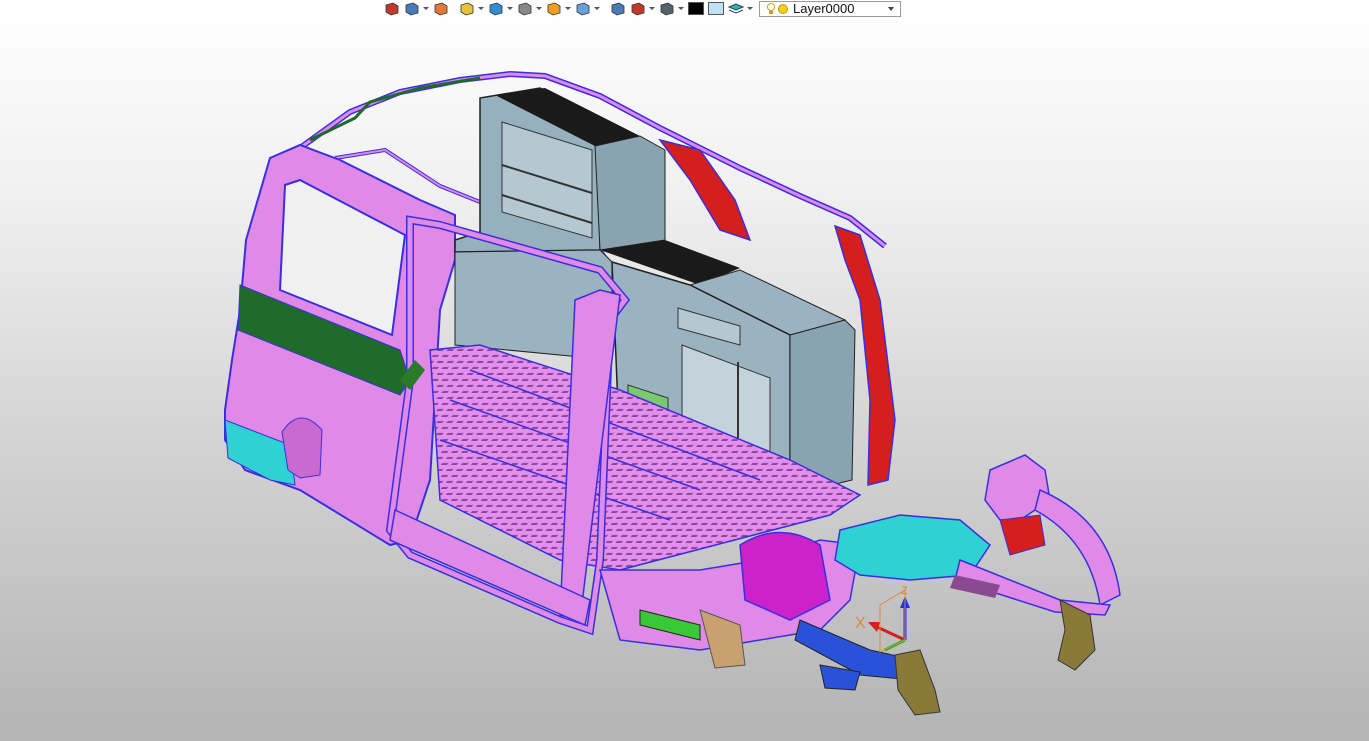 This screenshot has width=1369, height=741. I want to click on fit-view-button, so click(618, 9).